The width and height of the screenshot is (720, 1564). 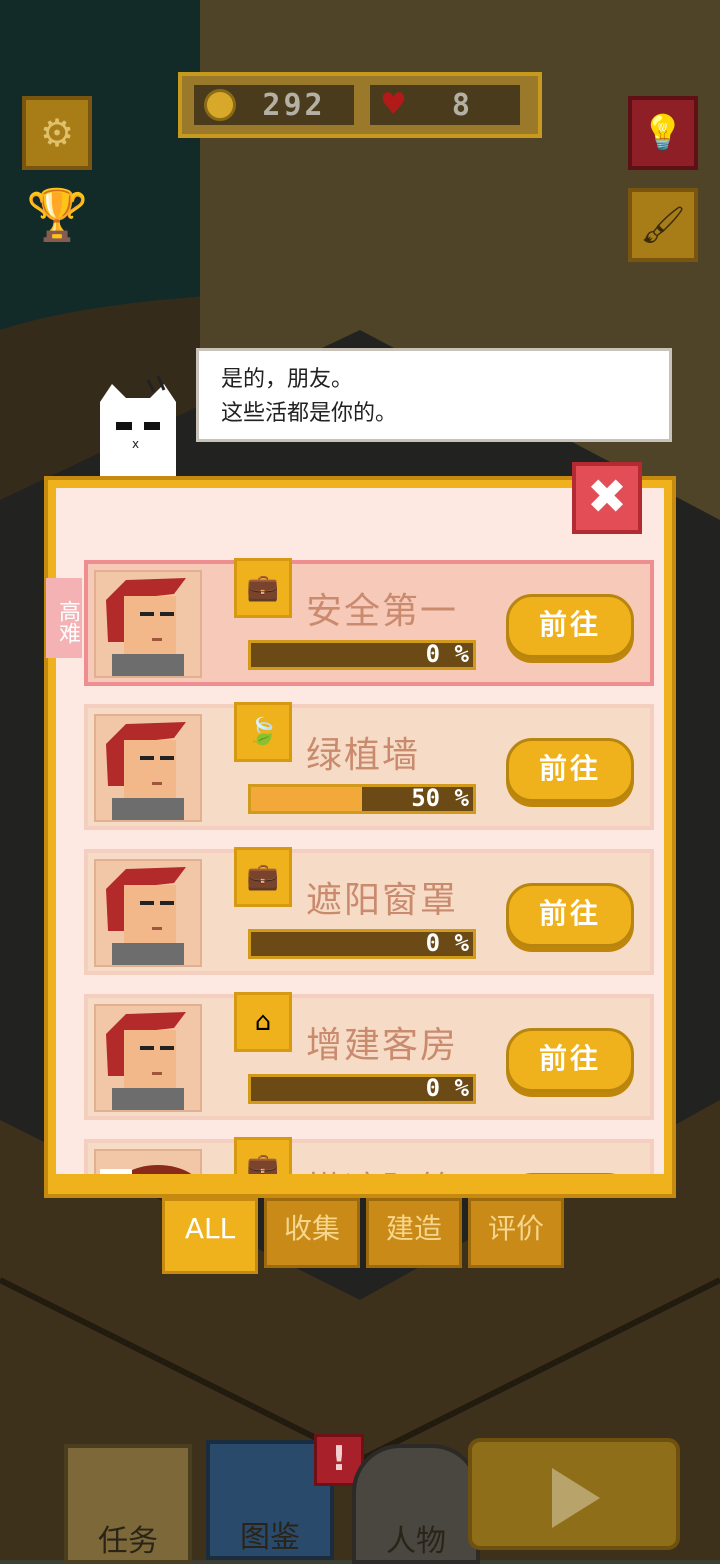 I want to click on quest-name: 遮阳窗罩, so click(x=382, y=900).